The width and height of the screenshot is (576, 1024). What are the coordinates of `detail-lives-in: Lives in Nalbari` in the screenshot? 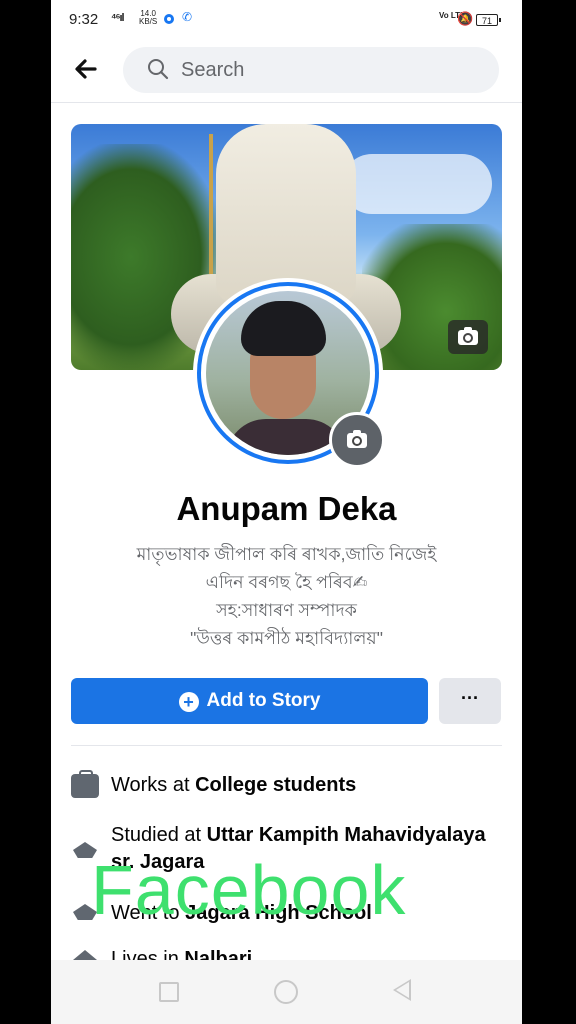 It's located at (286, 953).